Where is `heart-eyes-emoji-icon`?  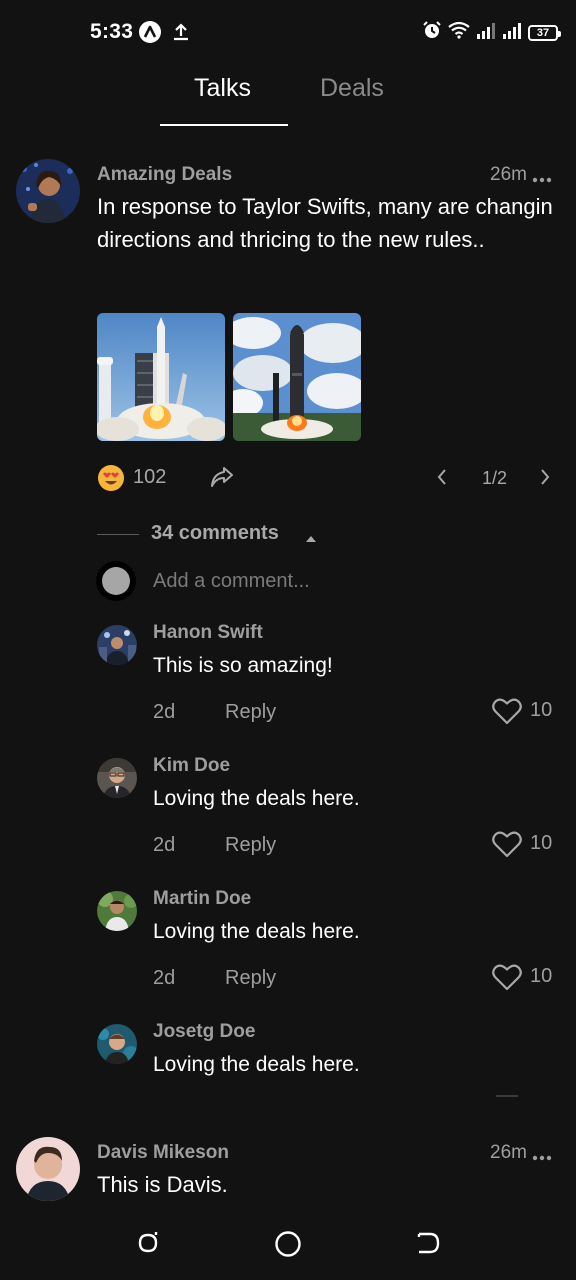 heart-eyes-emoji-icon is located at coordinates (111, 480).